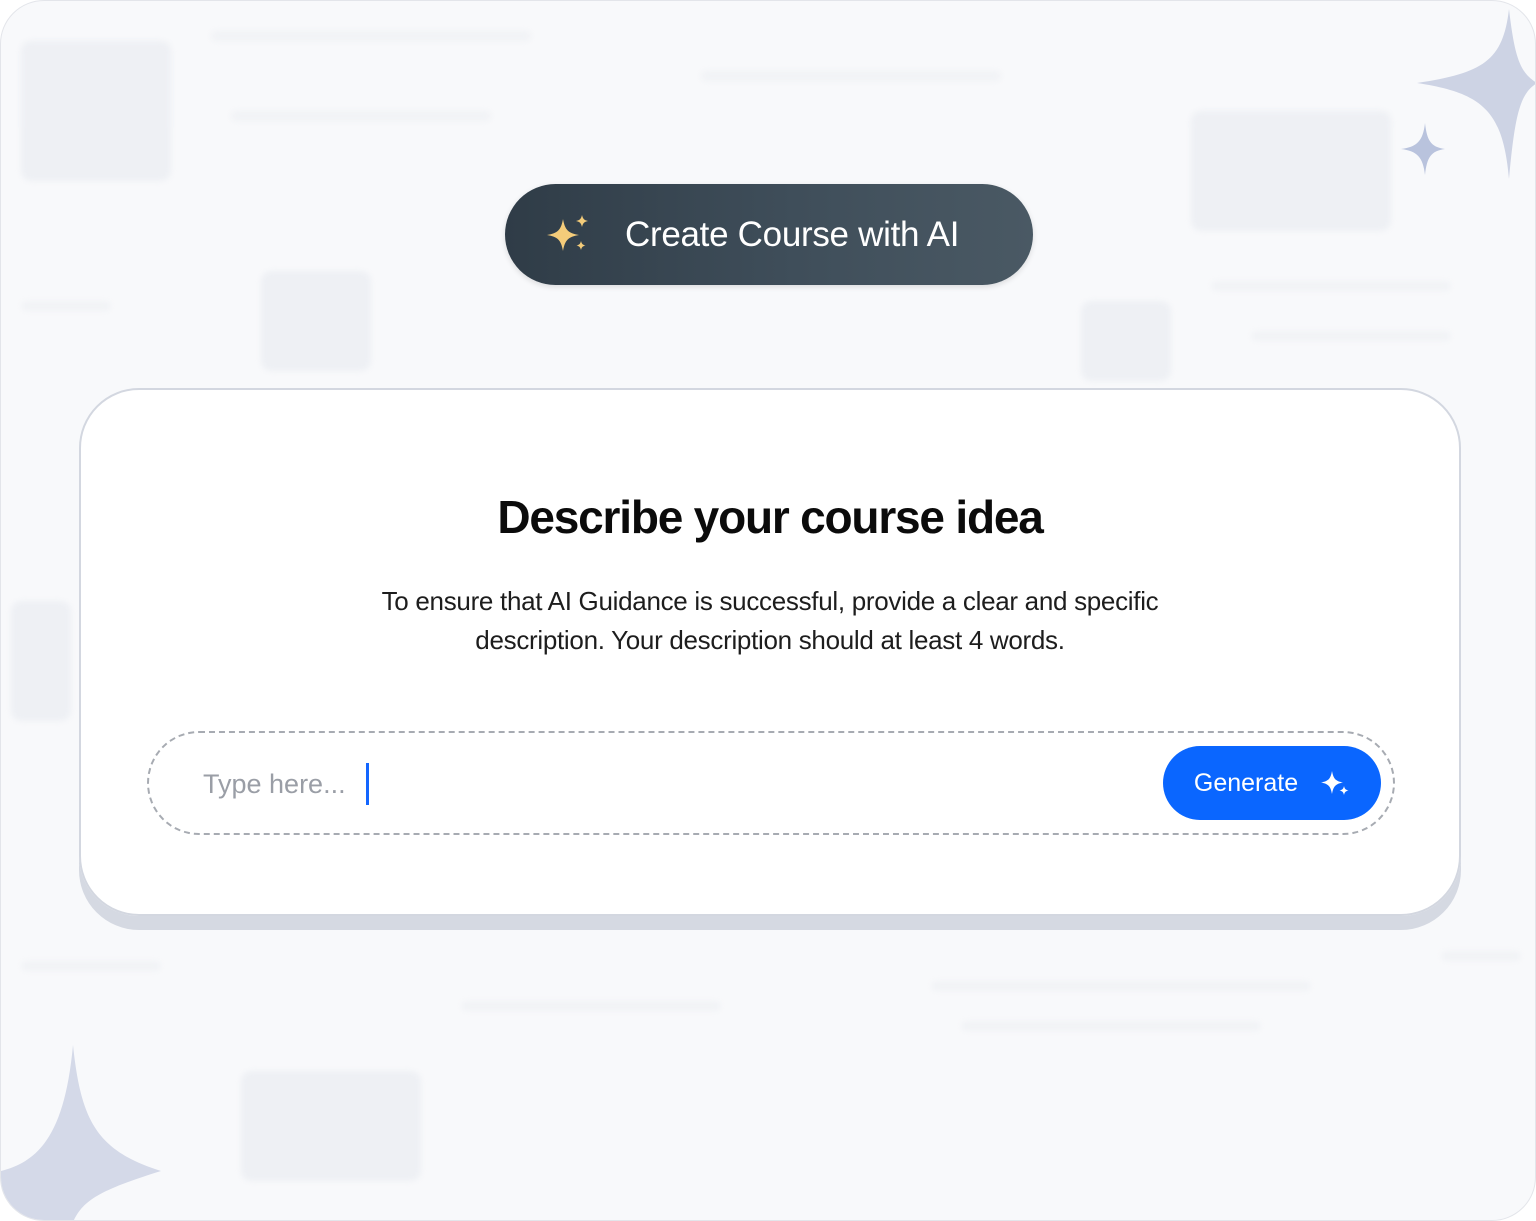 Image resolution: width=1536 pixels, height=1221 pixels. I want to click on text-caret, so click(367, 784).